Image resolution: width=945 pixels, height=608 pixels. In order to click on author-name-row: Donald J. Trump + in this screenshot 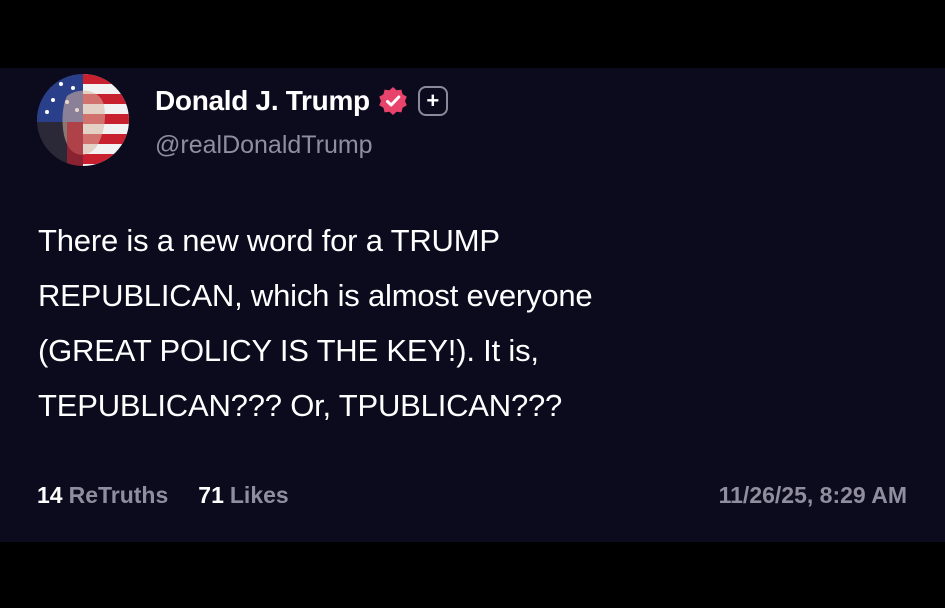, I will do `click(301, 101)`.